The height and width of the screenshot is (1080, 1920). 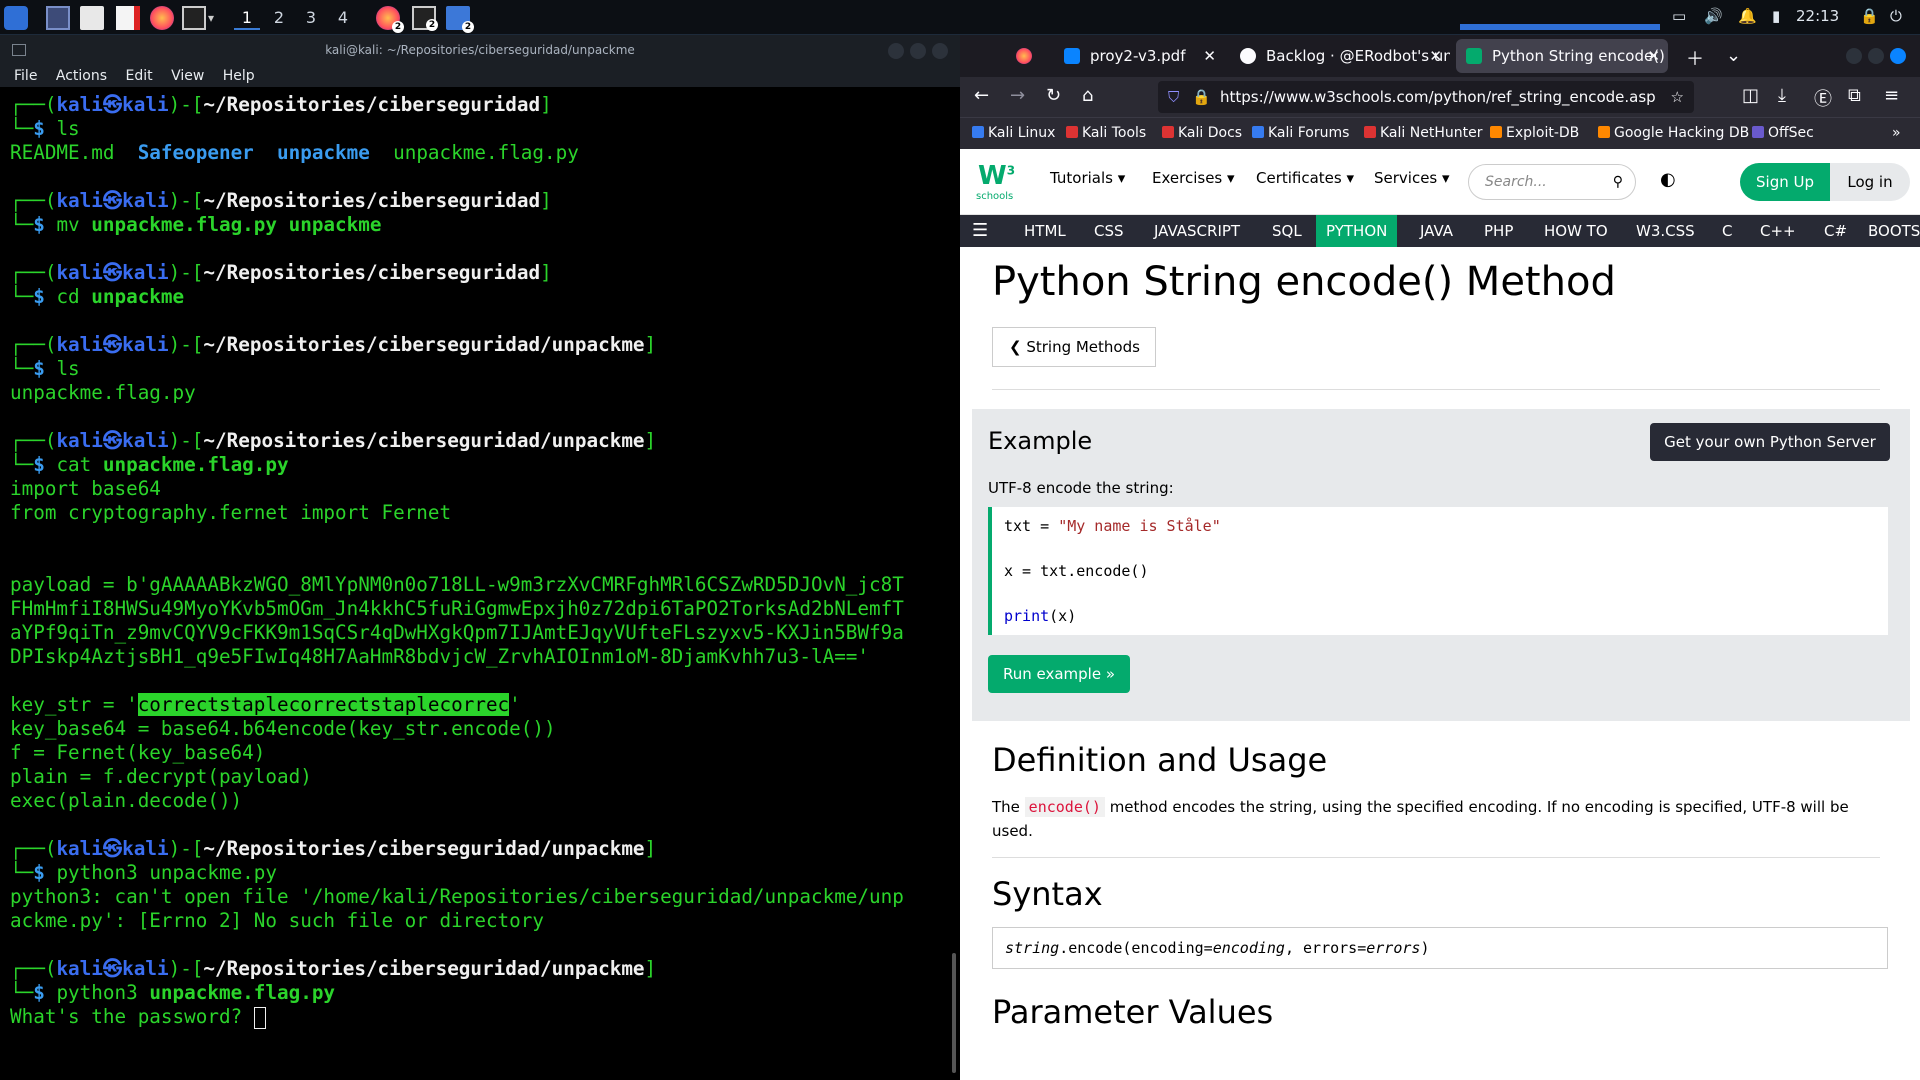 I want to click on bookmark-kali-docs: Kali Docs, so click(x=1202, y=133).